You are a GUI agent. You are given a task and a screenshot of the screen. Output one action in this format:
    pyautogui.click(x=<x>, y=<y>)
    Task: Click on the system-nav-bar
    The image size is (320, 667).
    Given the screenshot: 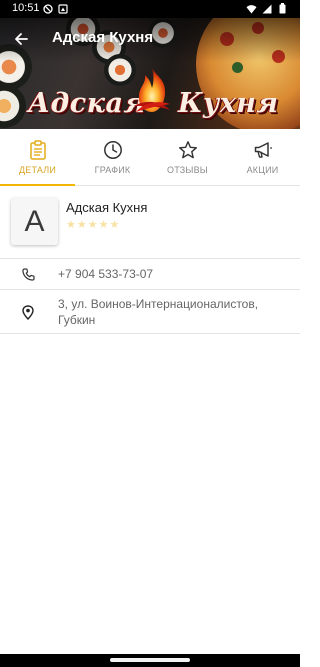 What is the action you would take?
    pyautogui.click(x=150, y=660)
    